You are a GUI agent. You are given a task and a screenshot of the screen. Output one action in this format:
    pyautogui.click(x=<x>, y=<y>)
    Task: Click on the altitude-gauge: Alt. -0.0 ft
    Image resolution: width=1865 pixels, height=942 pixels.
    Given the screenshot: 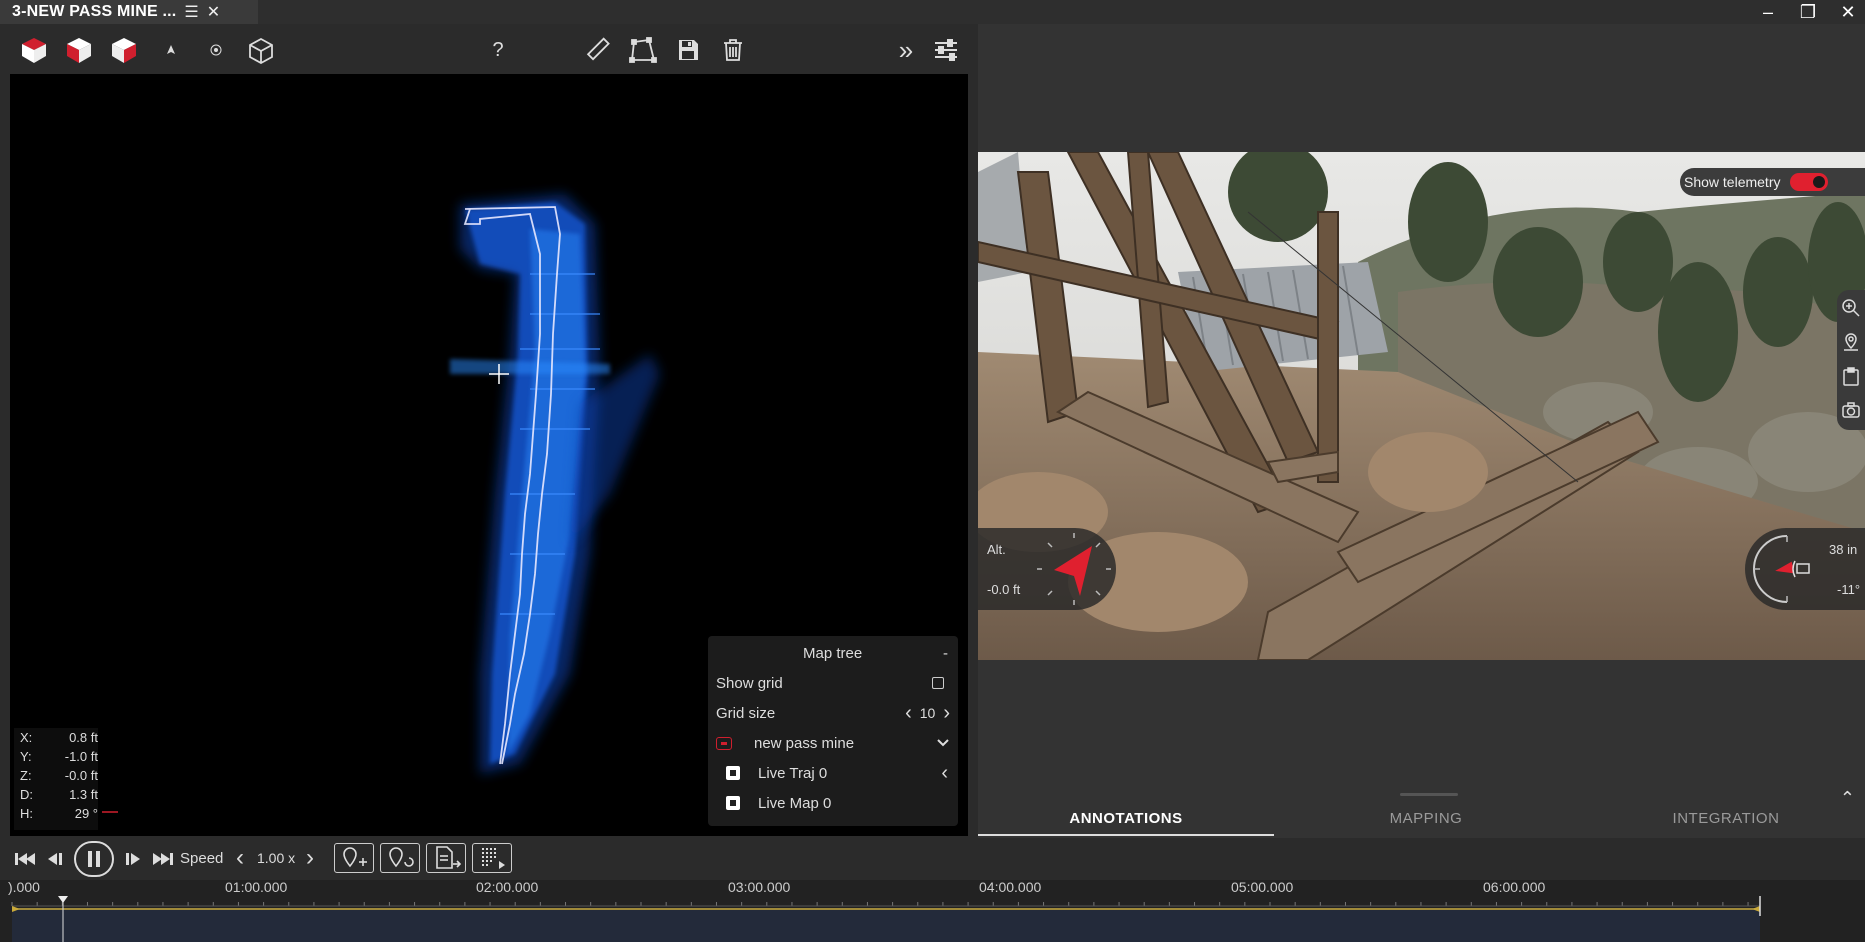 What is the action you would take?
    pyautogui.click(x=1047, y=569)
    